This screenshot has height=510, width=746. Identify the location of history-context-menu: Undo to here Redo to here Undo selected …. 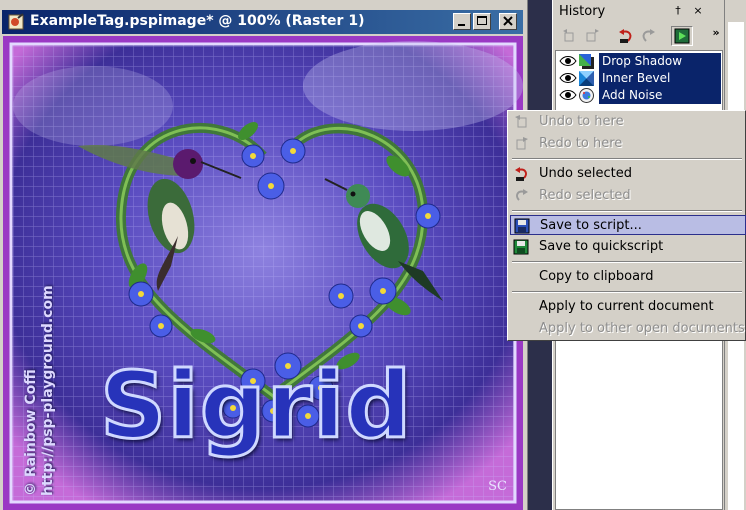
(626, 225).